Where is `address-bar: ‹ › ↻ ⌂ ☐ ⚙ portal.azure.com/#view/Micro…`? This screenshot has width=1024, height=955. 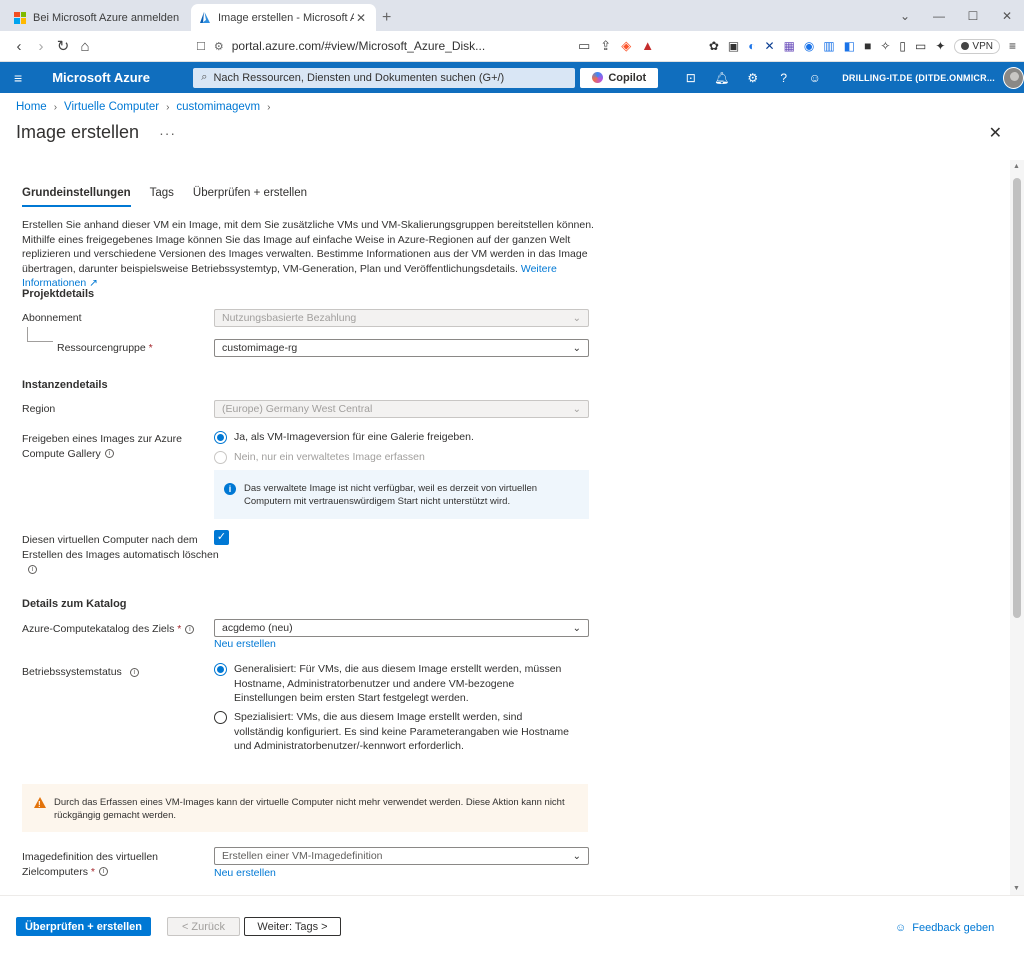 address-bar: ‹ › ↻ ⌂ ☐ ⚙ portal.azure.com/#view/Micro… is located at coordinates (512, 46).